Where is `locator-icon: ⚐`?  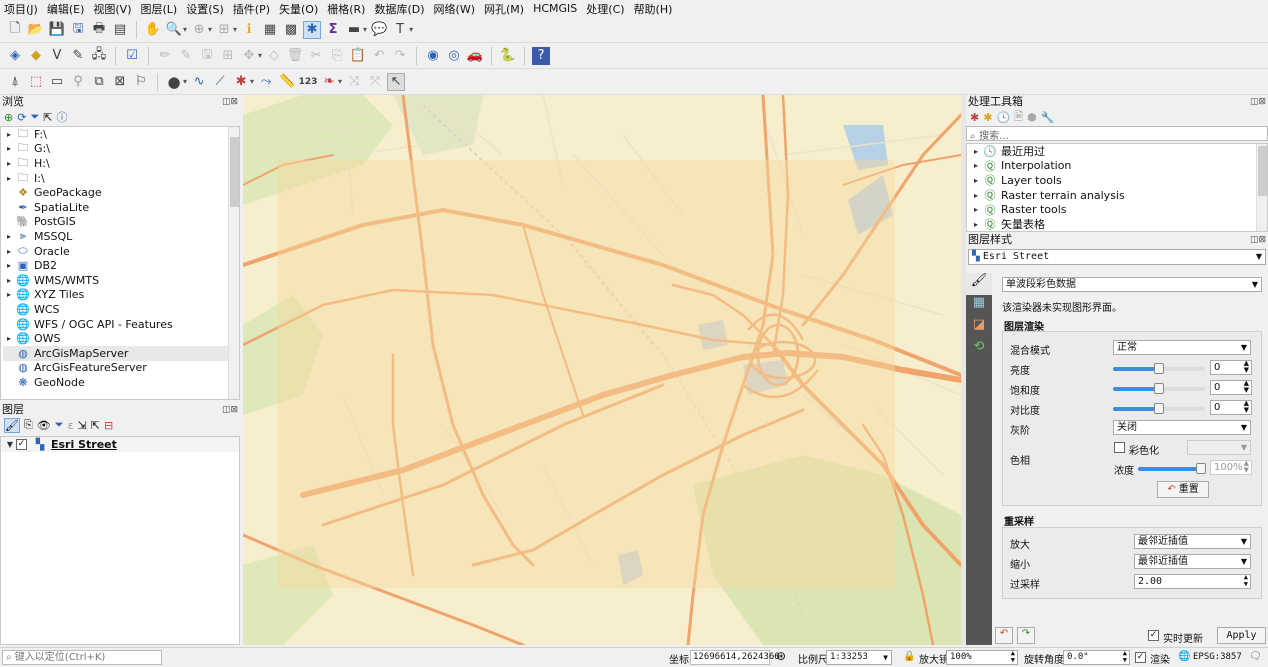 locator-icon: ⚐ is located at coordinates (141, 82).